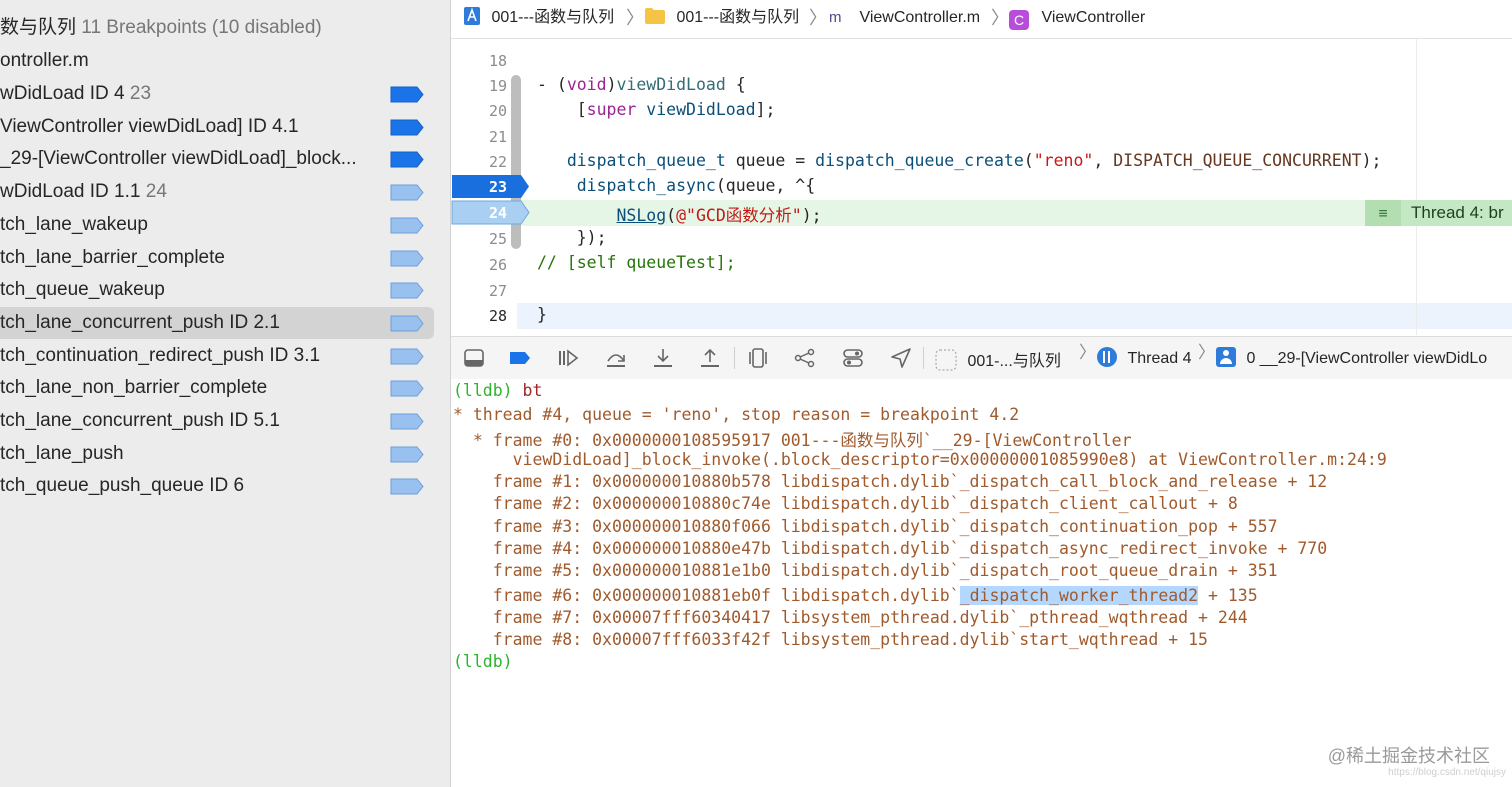 The image size is (1512, 787). What do you see at coordinates (479, 86) in the screenshot?
I see `line-number: 19` at bounding box center [479, 86].